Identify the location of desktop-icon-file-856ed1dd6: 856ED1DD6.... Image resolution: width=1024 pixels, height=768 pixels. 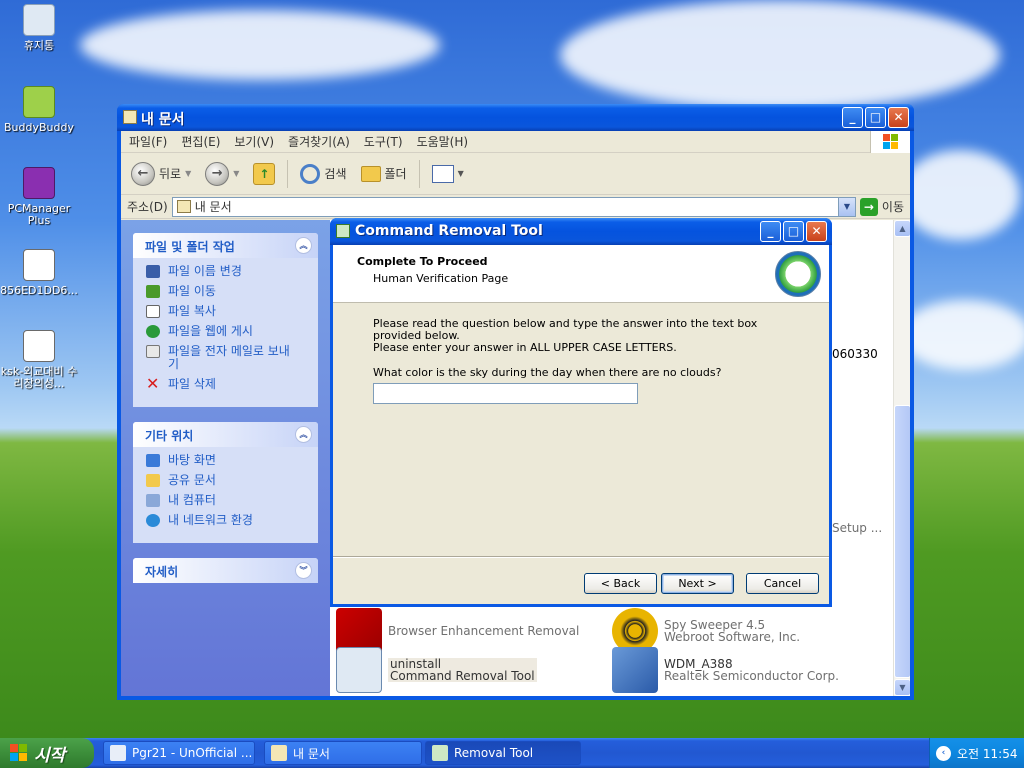
(39, 273).